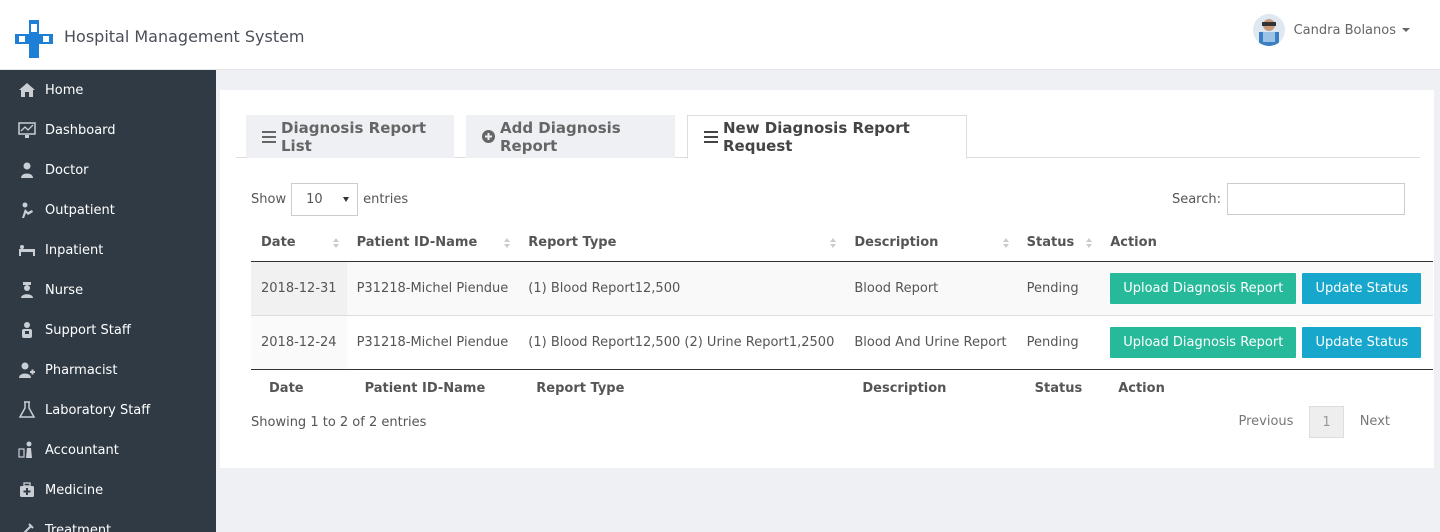 This screenshot has width=1440, height=532. I want to click on home-icon, so click(27, 90).